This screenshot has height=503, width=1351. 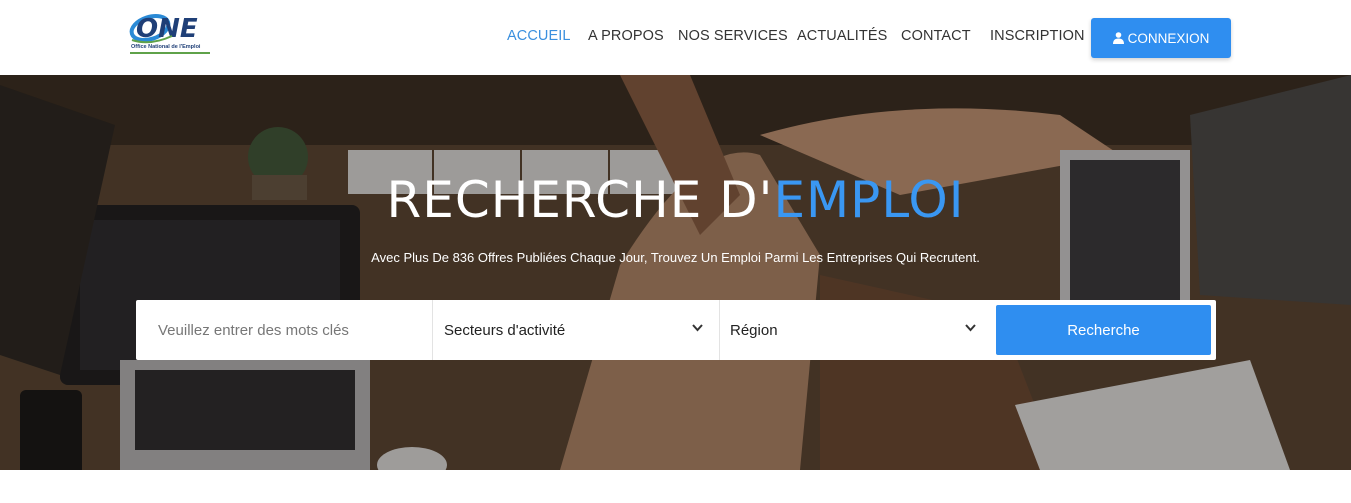 What do you see at coordinates (1168, 38) in the screenshot?
I see `login-label: CONNEXION` at bounding box center [1168, 38].